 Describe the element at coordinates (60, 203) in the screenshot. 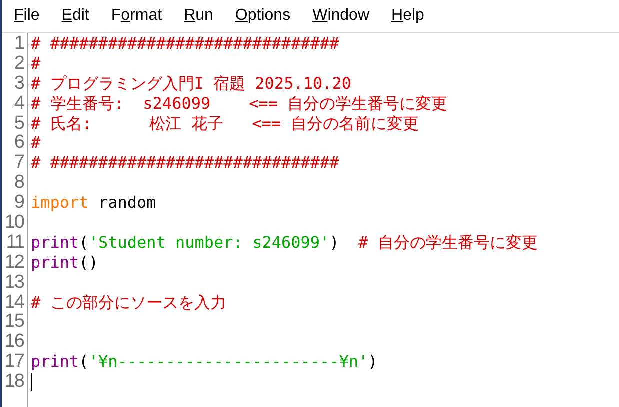

I see `code-keyword: import` at that location.